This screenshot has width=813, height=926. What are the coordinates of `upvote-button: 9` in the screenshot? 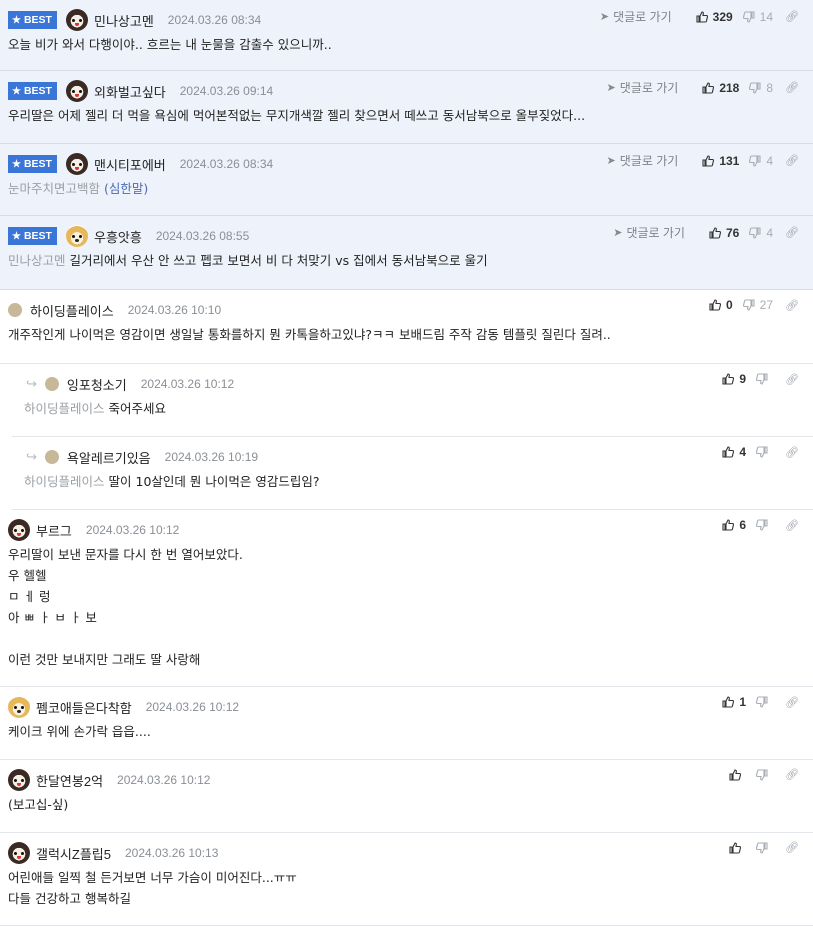 It's located at (734, 379).